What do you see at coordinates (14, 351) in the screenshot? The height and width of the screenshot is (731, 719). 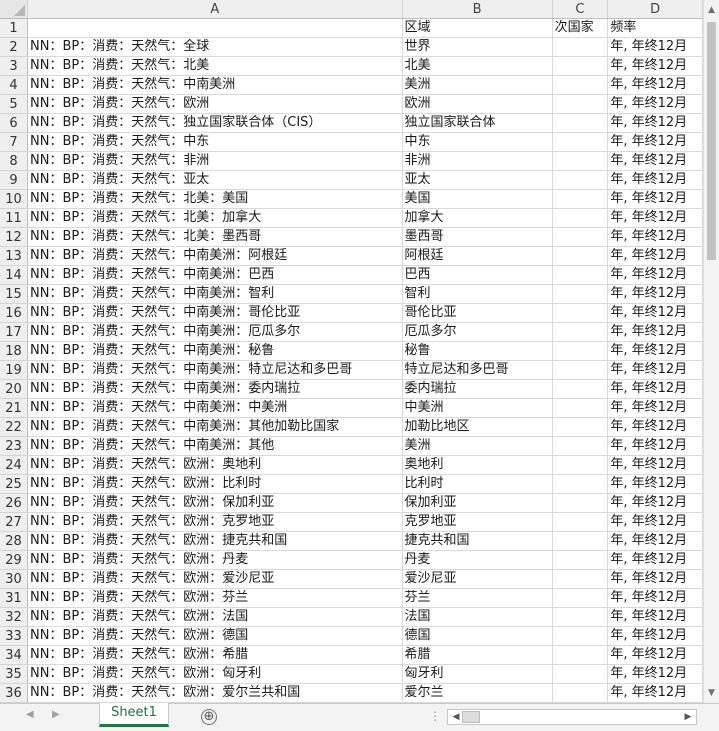 I see `row-header: 18` at bounding box center [14, 351].